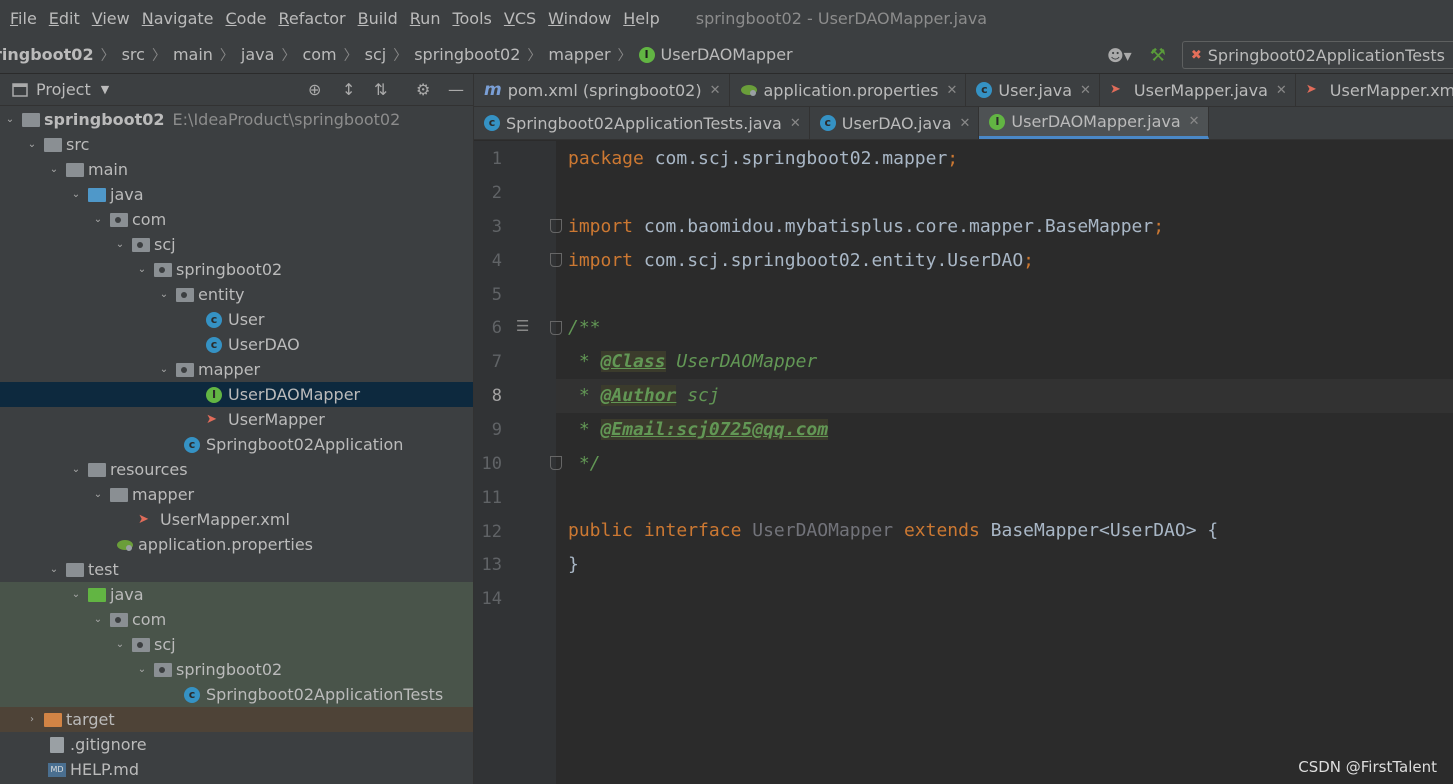 The image size is (1453, 784). What do you see at coordinates (1158, 55) in the screenshot?
I see `hammer-icon: ⚒` at bounding box center [1158, 55].